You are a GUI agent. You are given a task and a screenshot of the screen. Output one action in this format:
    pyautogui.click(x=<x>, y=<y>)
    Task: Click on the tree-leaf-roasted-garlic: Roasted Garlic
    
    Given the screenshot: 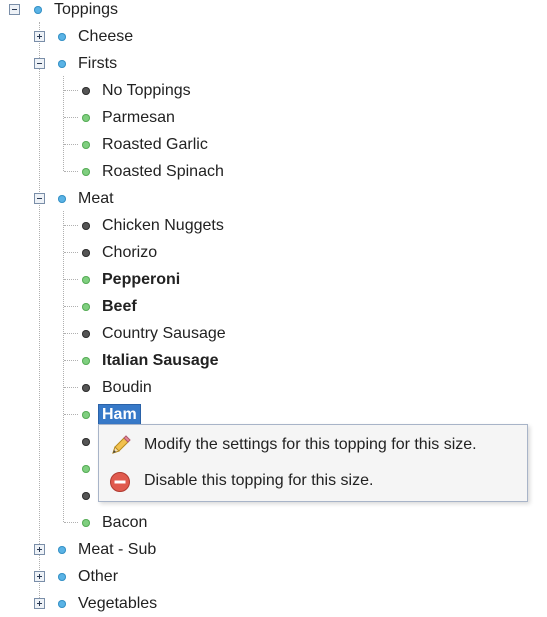 What is the action you would take?
    pyautogui.click(x=273, y=144)
    